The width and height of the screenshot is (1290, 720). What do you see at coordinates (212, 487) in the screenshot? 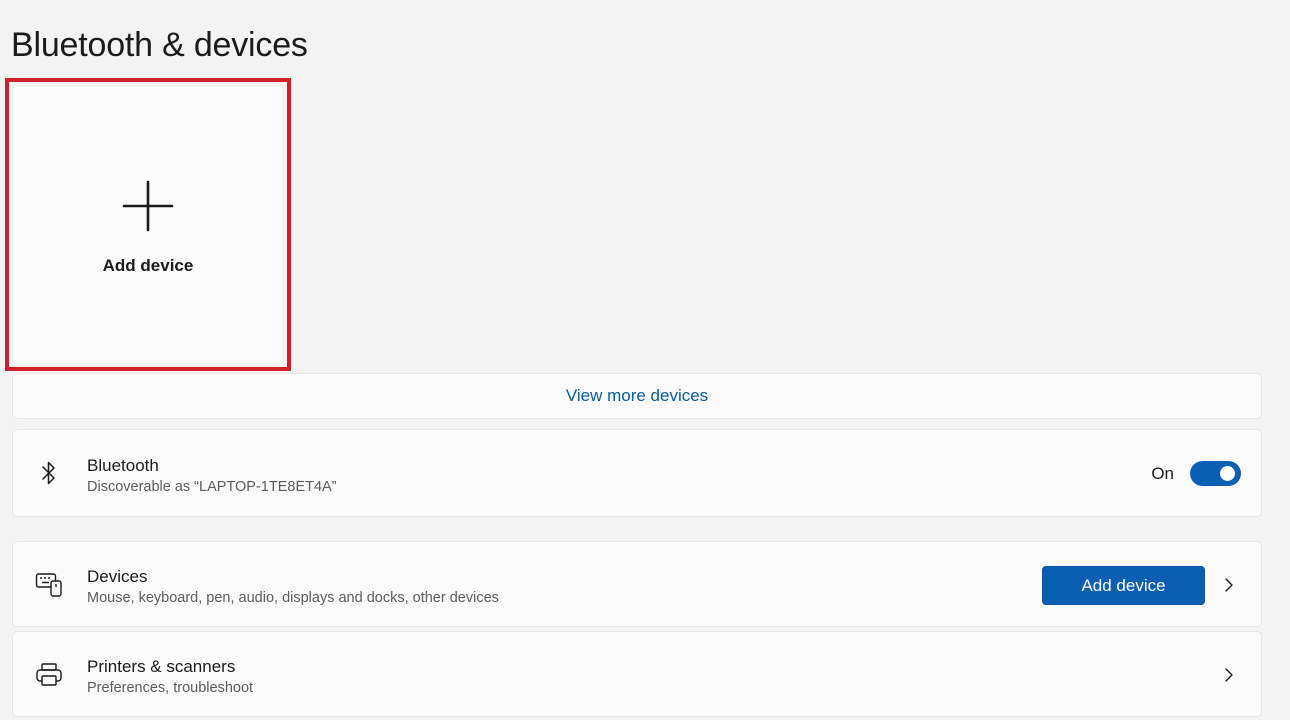
I see `bluetooth-subtitle: Discoverable as “LAPTOP-1TE8ET4A”` at bounding box center [212, 487].